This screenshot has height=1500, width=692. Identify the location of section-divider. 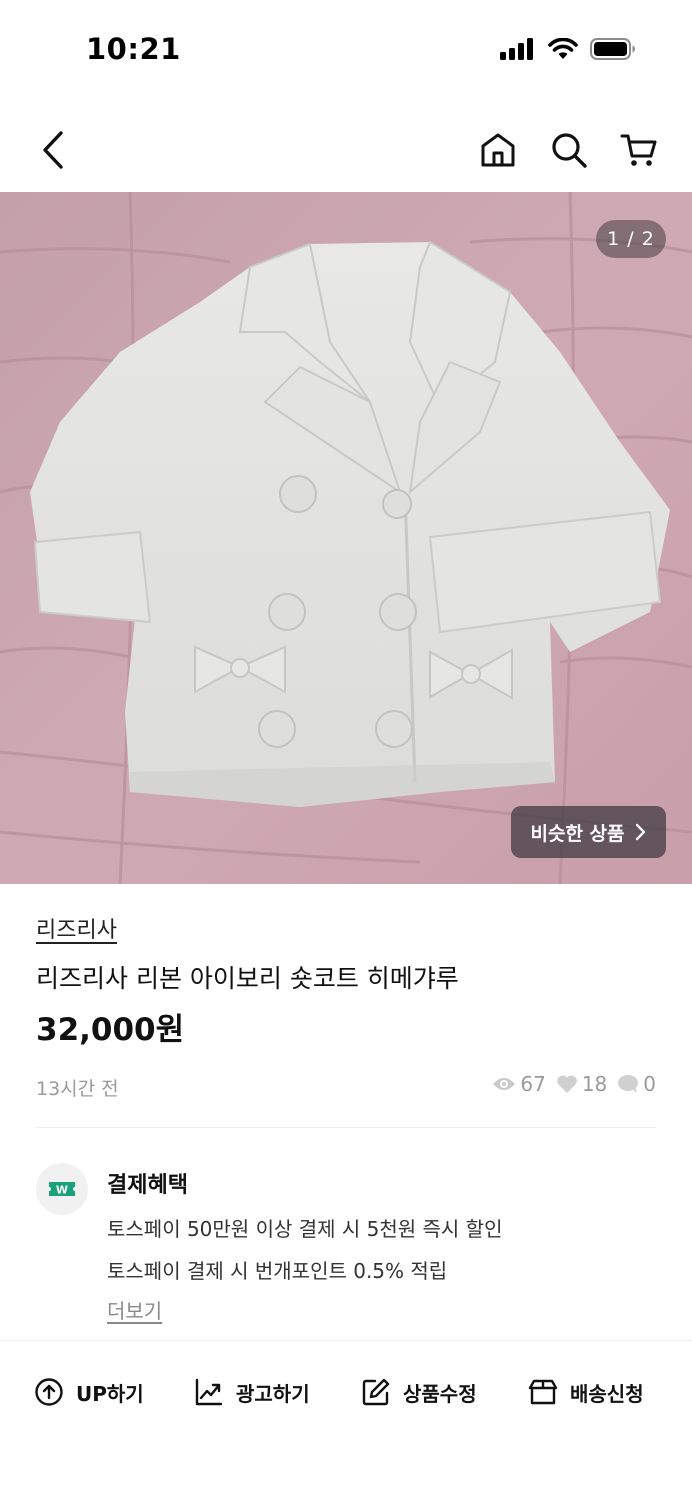
(346, 1127).